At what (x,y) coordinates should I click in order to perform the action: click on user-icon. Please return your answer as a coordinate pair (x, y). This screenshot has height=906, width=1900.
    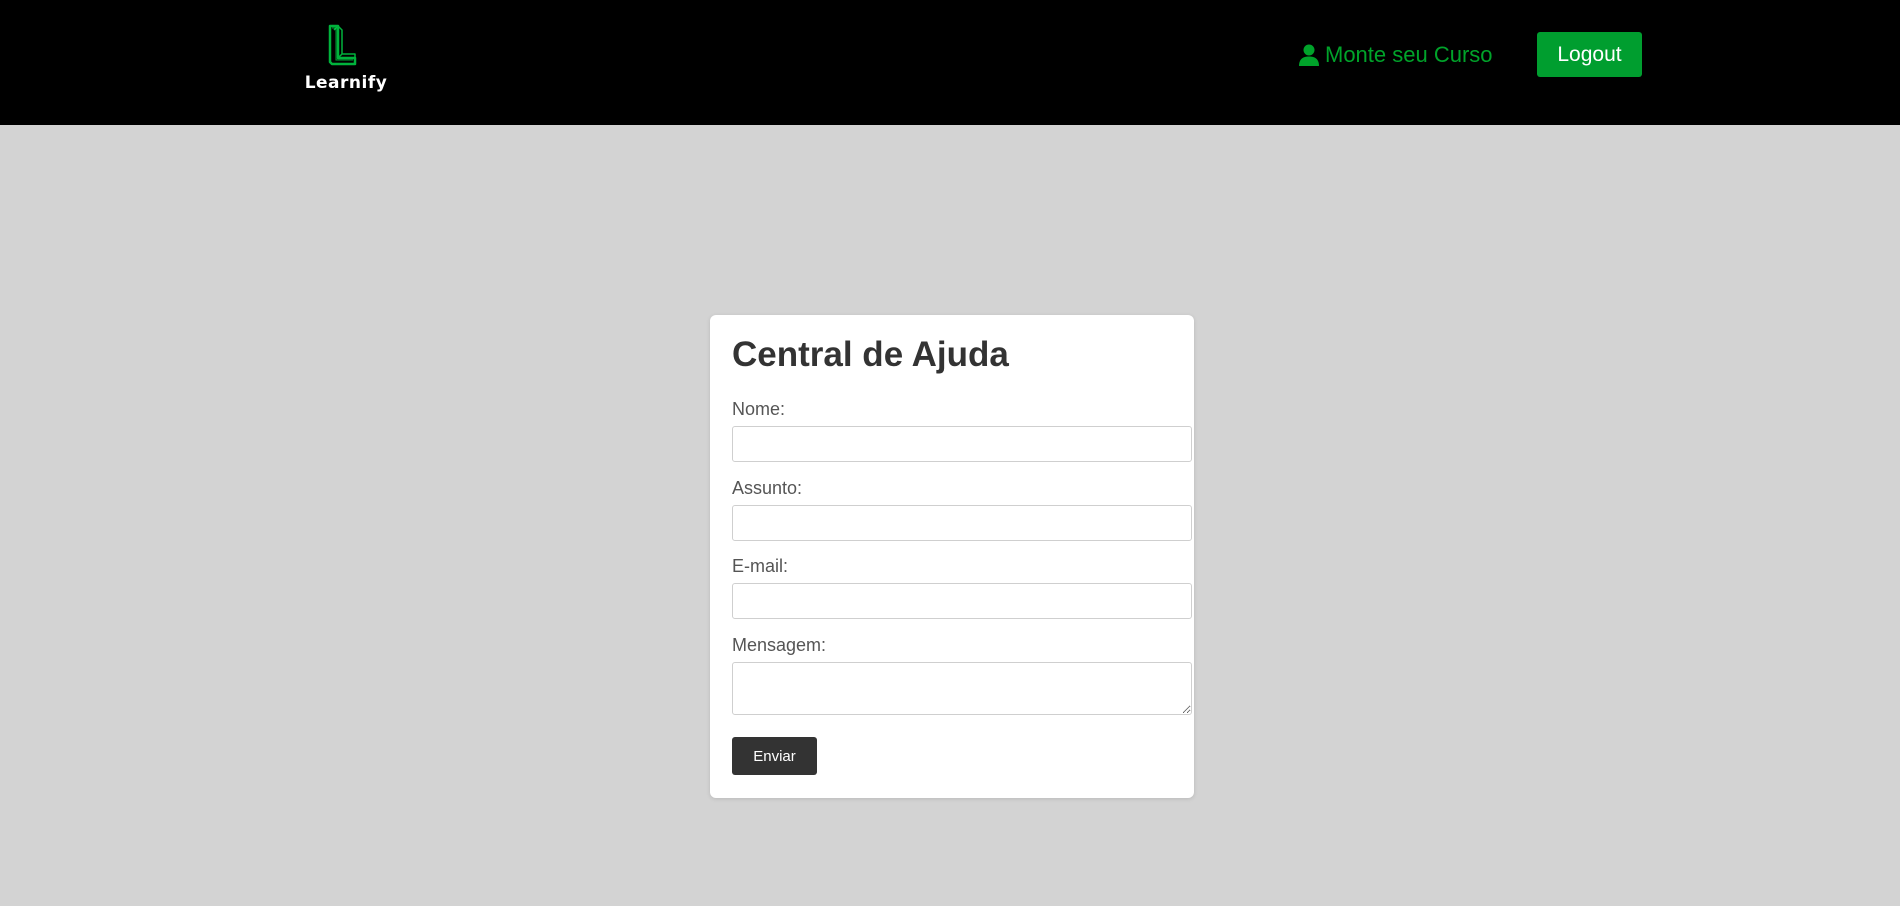
    Looking at the image, I should click on (1309, 55).